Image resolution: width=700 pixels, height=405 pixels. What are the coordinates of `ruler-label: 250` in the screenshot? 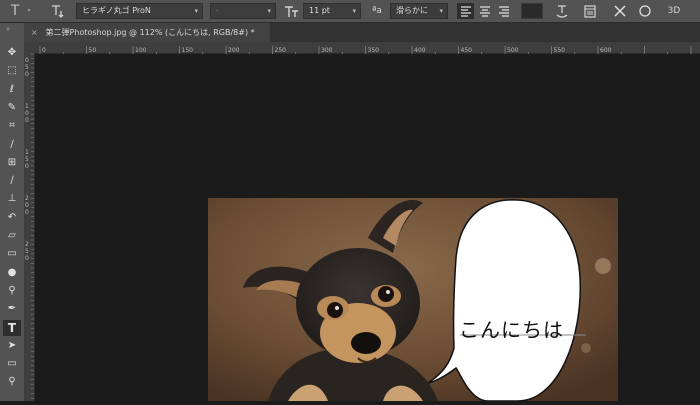 It's located at (281, 50).